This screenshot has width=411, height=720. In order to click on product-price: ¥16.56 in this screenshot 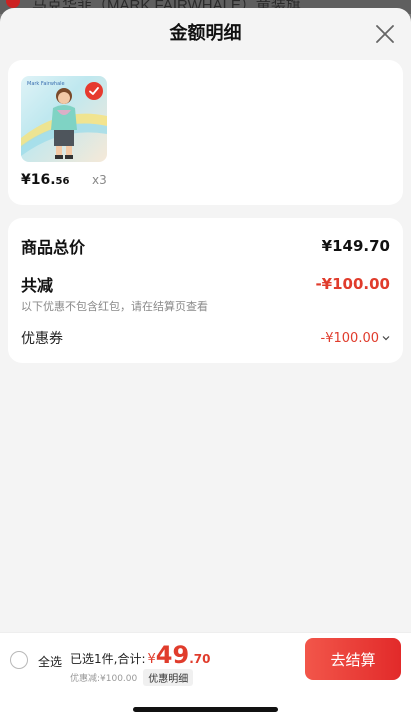, I will do `click(45, 180)`.